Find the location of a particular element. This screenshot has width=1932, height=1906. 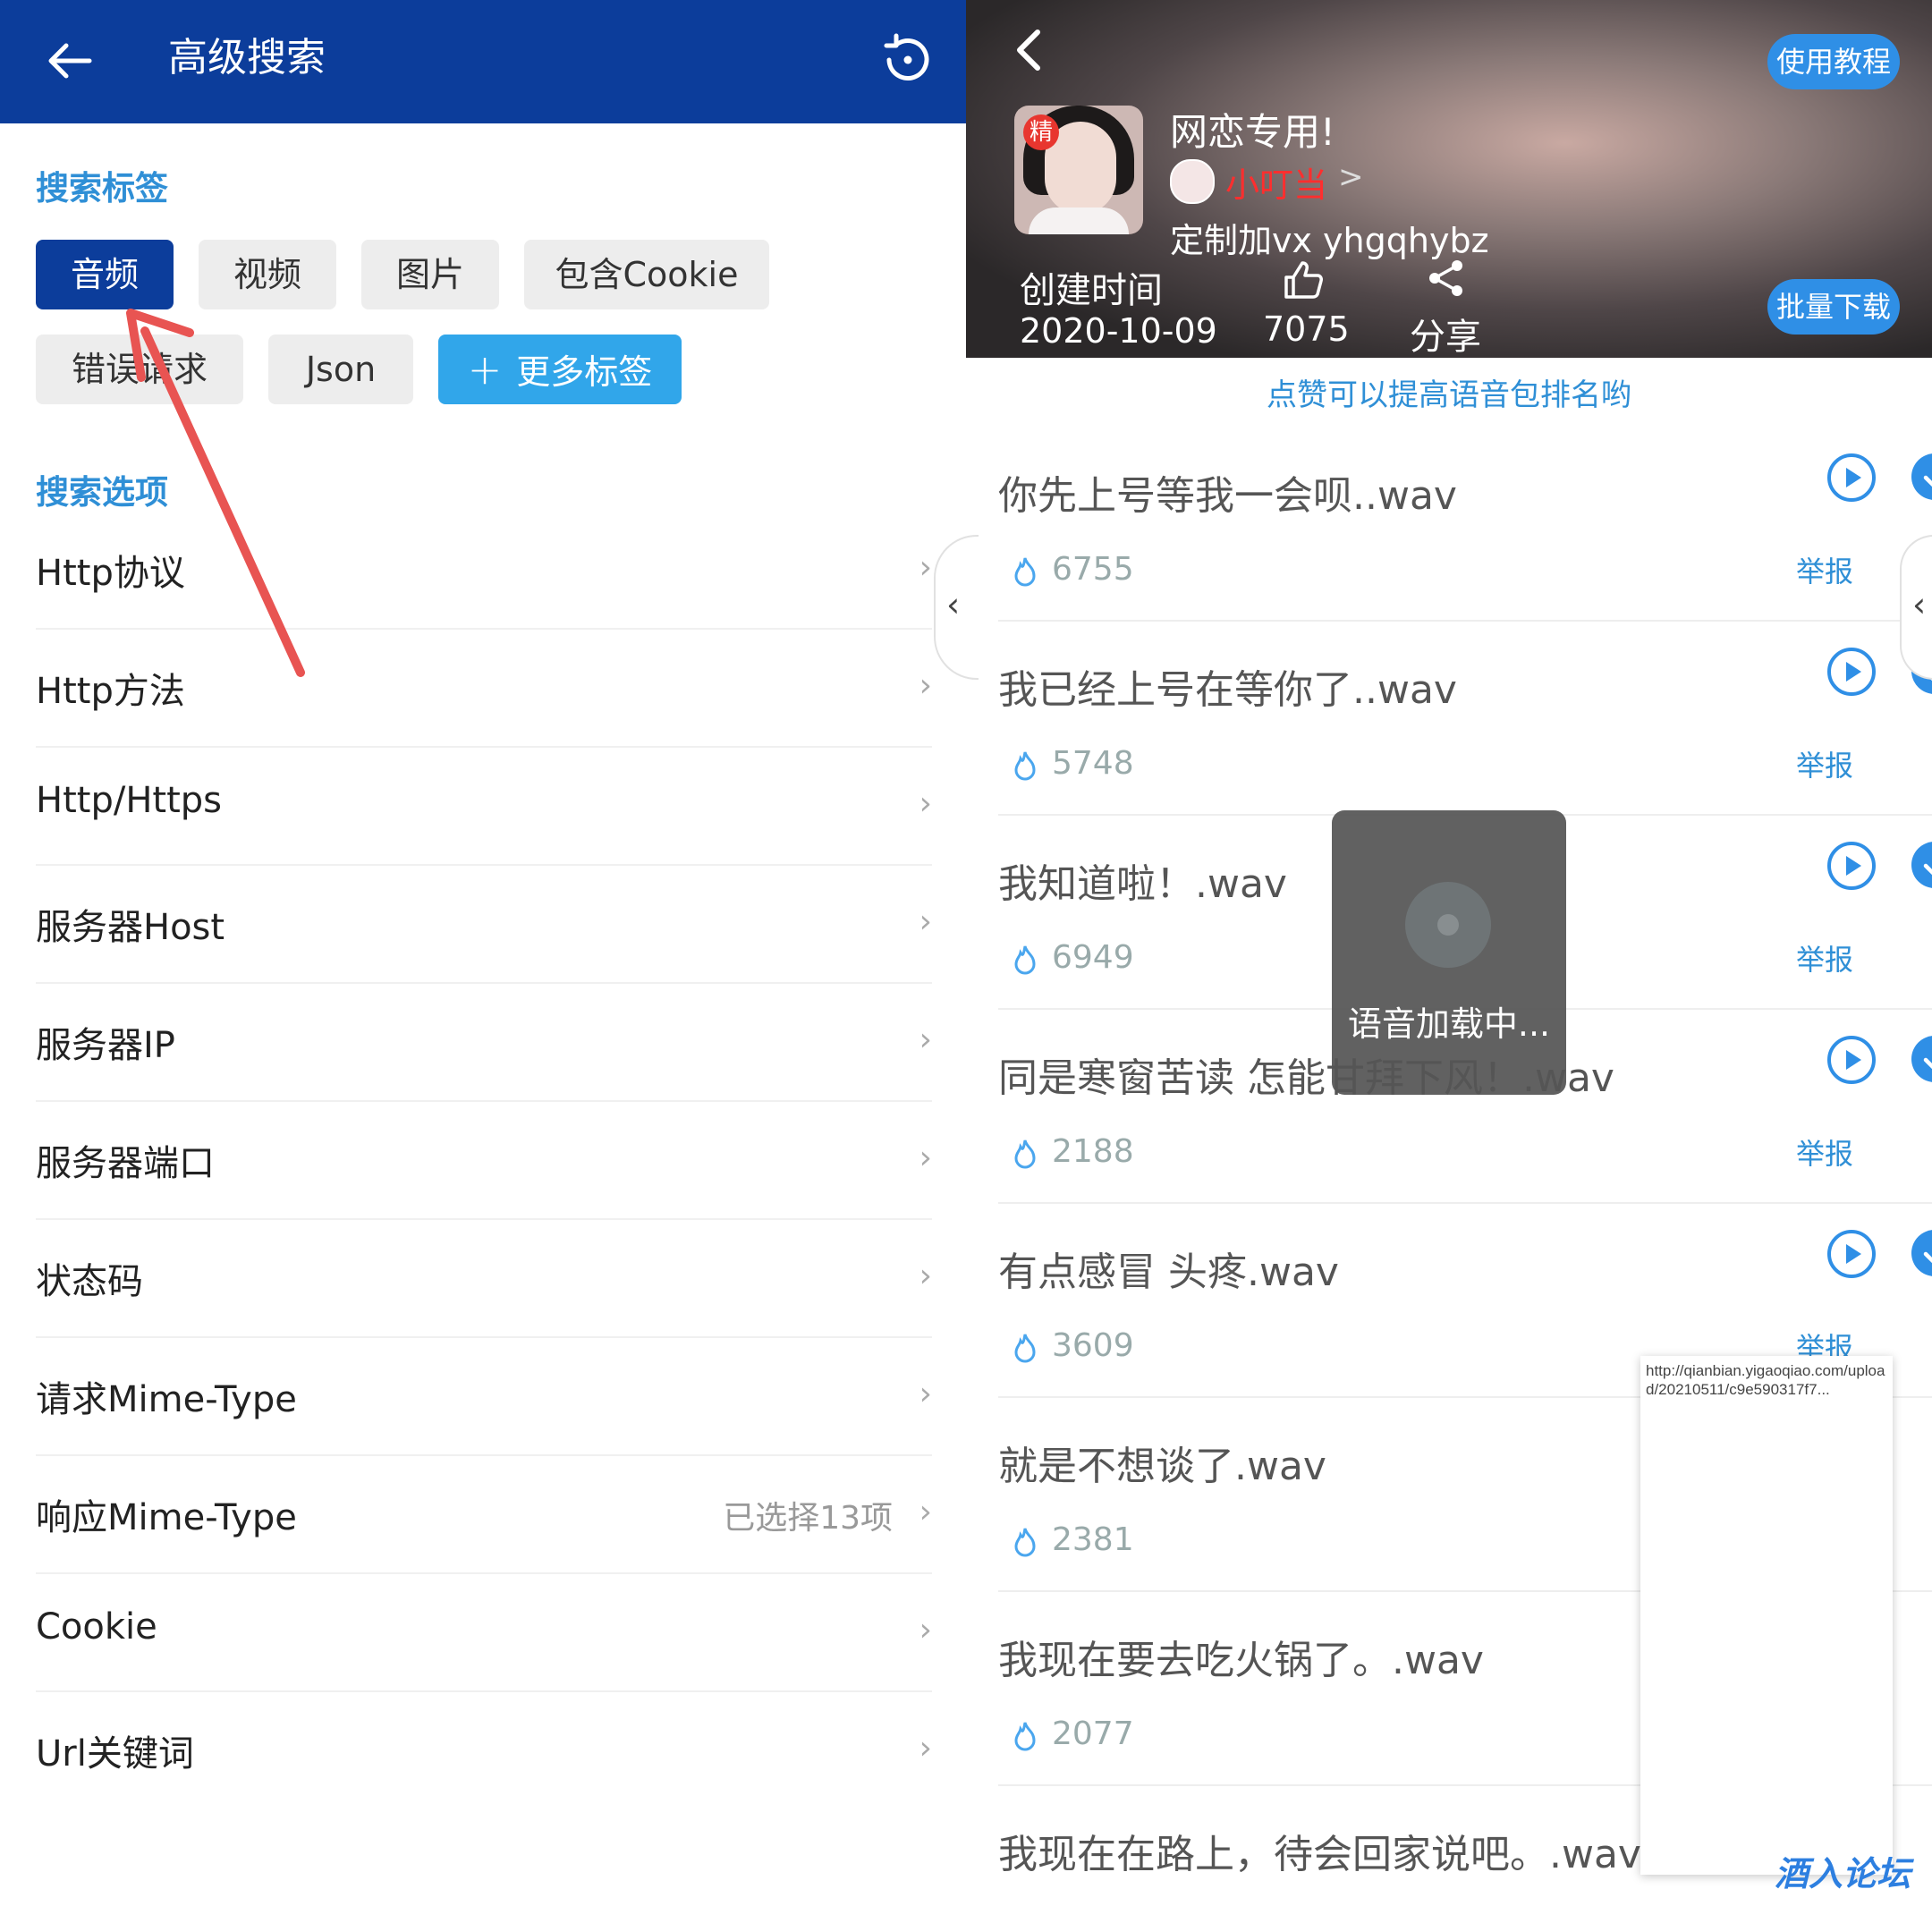

option-request-mime-type: 请求Mime-Type › is located at coordinates (484, 1396).